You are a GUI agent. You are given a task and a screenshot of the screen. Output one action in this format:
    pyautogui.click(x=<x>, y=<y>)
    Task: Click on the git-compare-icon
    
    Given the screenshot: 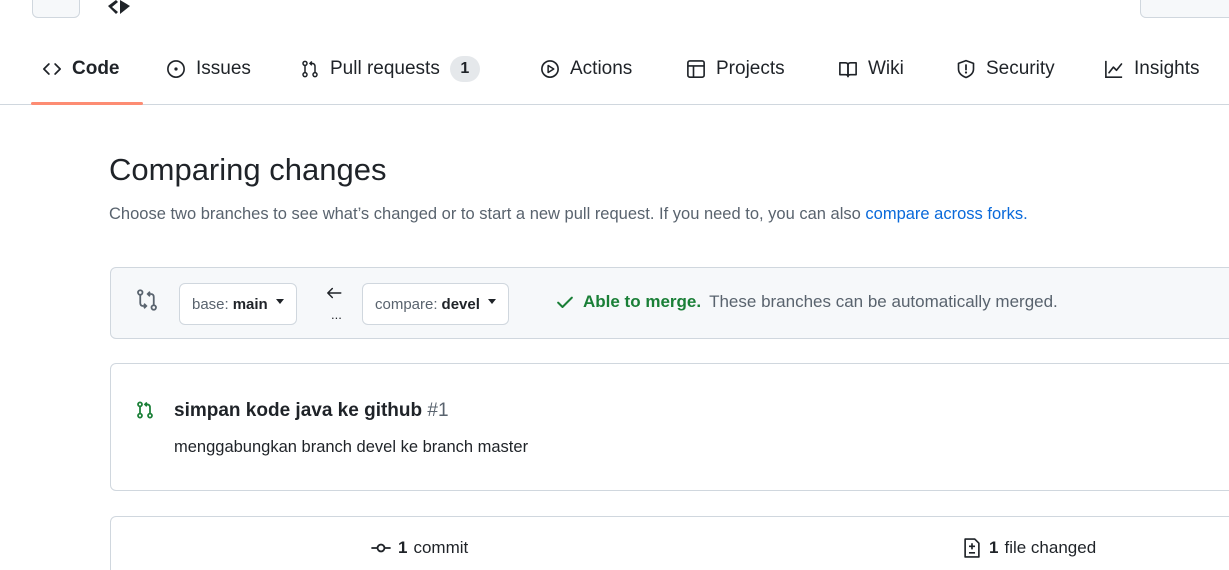 What is the action you would take?
    pyautogui.click(x=147, y=300)
    